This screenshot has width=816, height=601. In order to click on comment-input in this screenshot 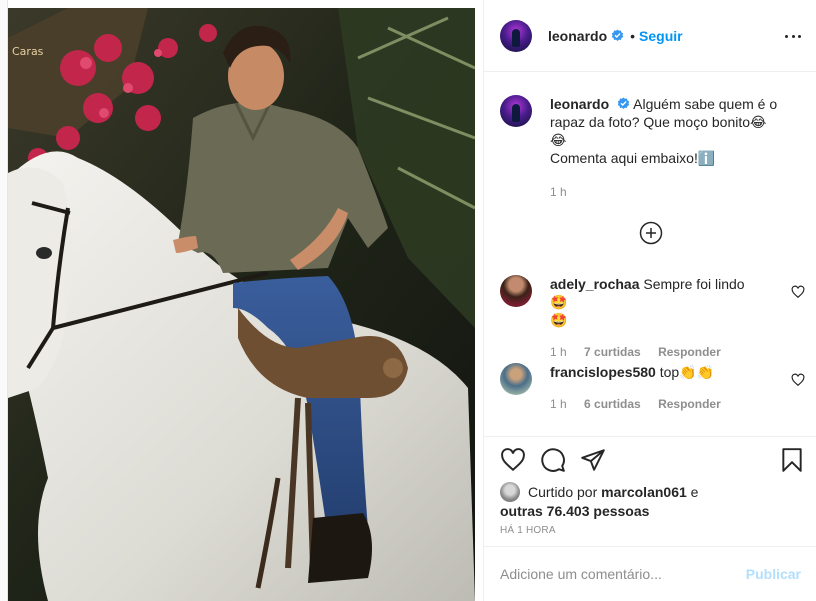, I will do `click(623, 574)`.